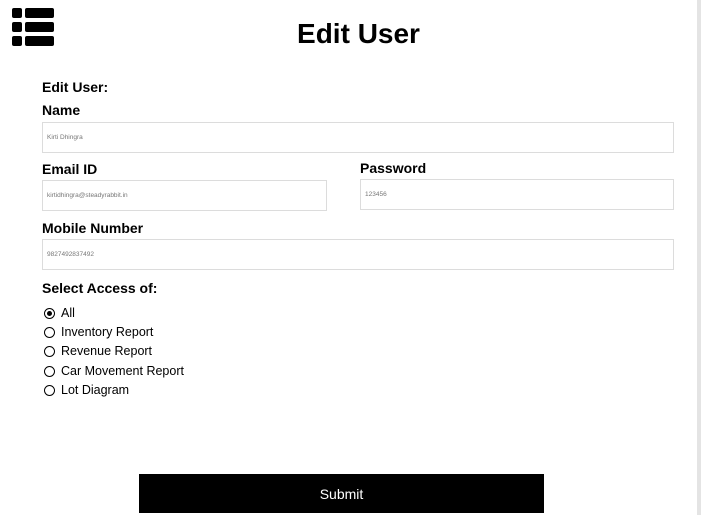 This screenshot has width=701, height=515. I want to click on radio-option-revenue-report: Revenue Report, so click(98, 351).